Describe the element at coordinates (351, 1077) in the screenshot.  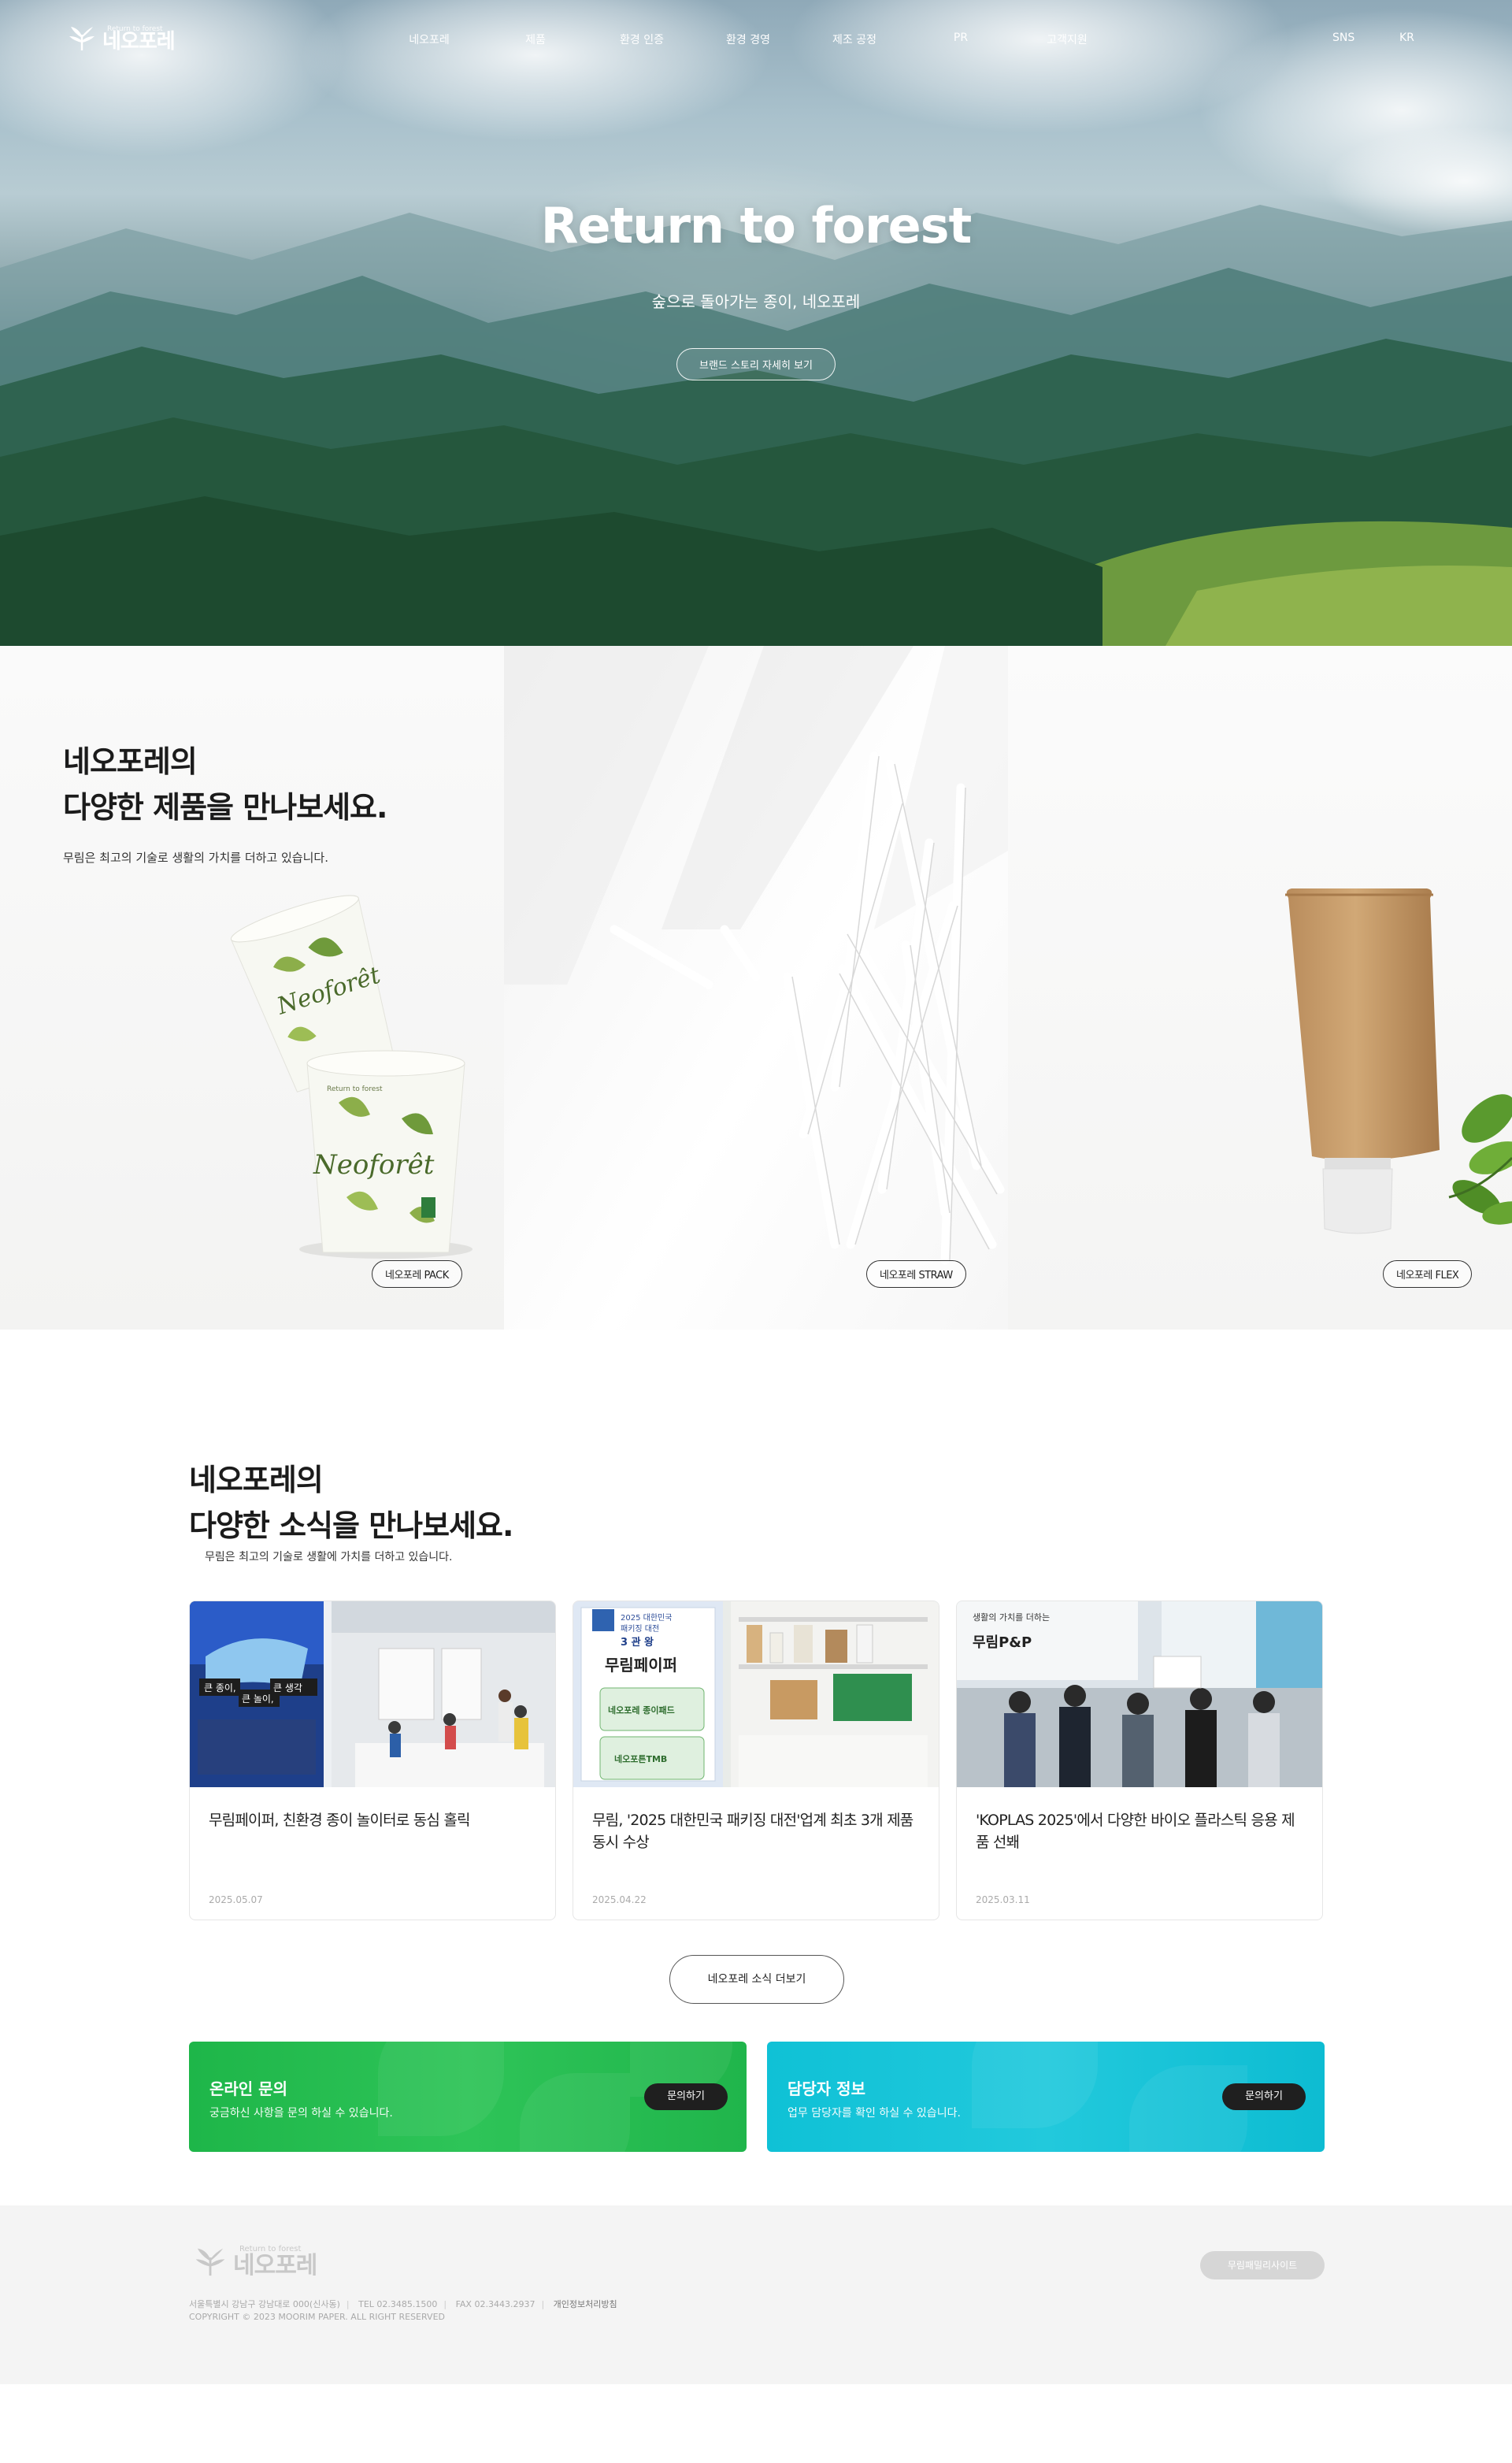
I see `paper-cup-image: Neoforêt Return to forest Neoforêt` at that location.